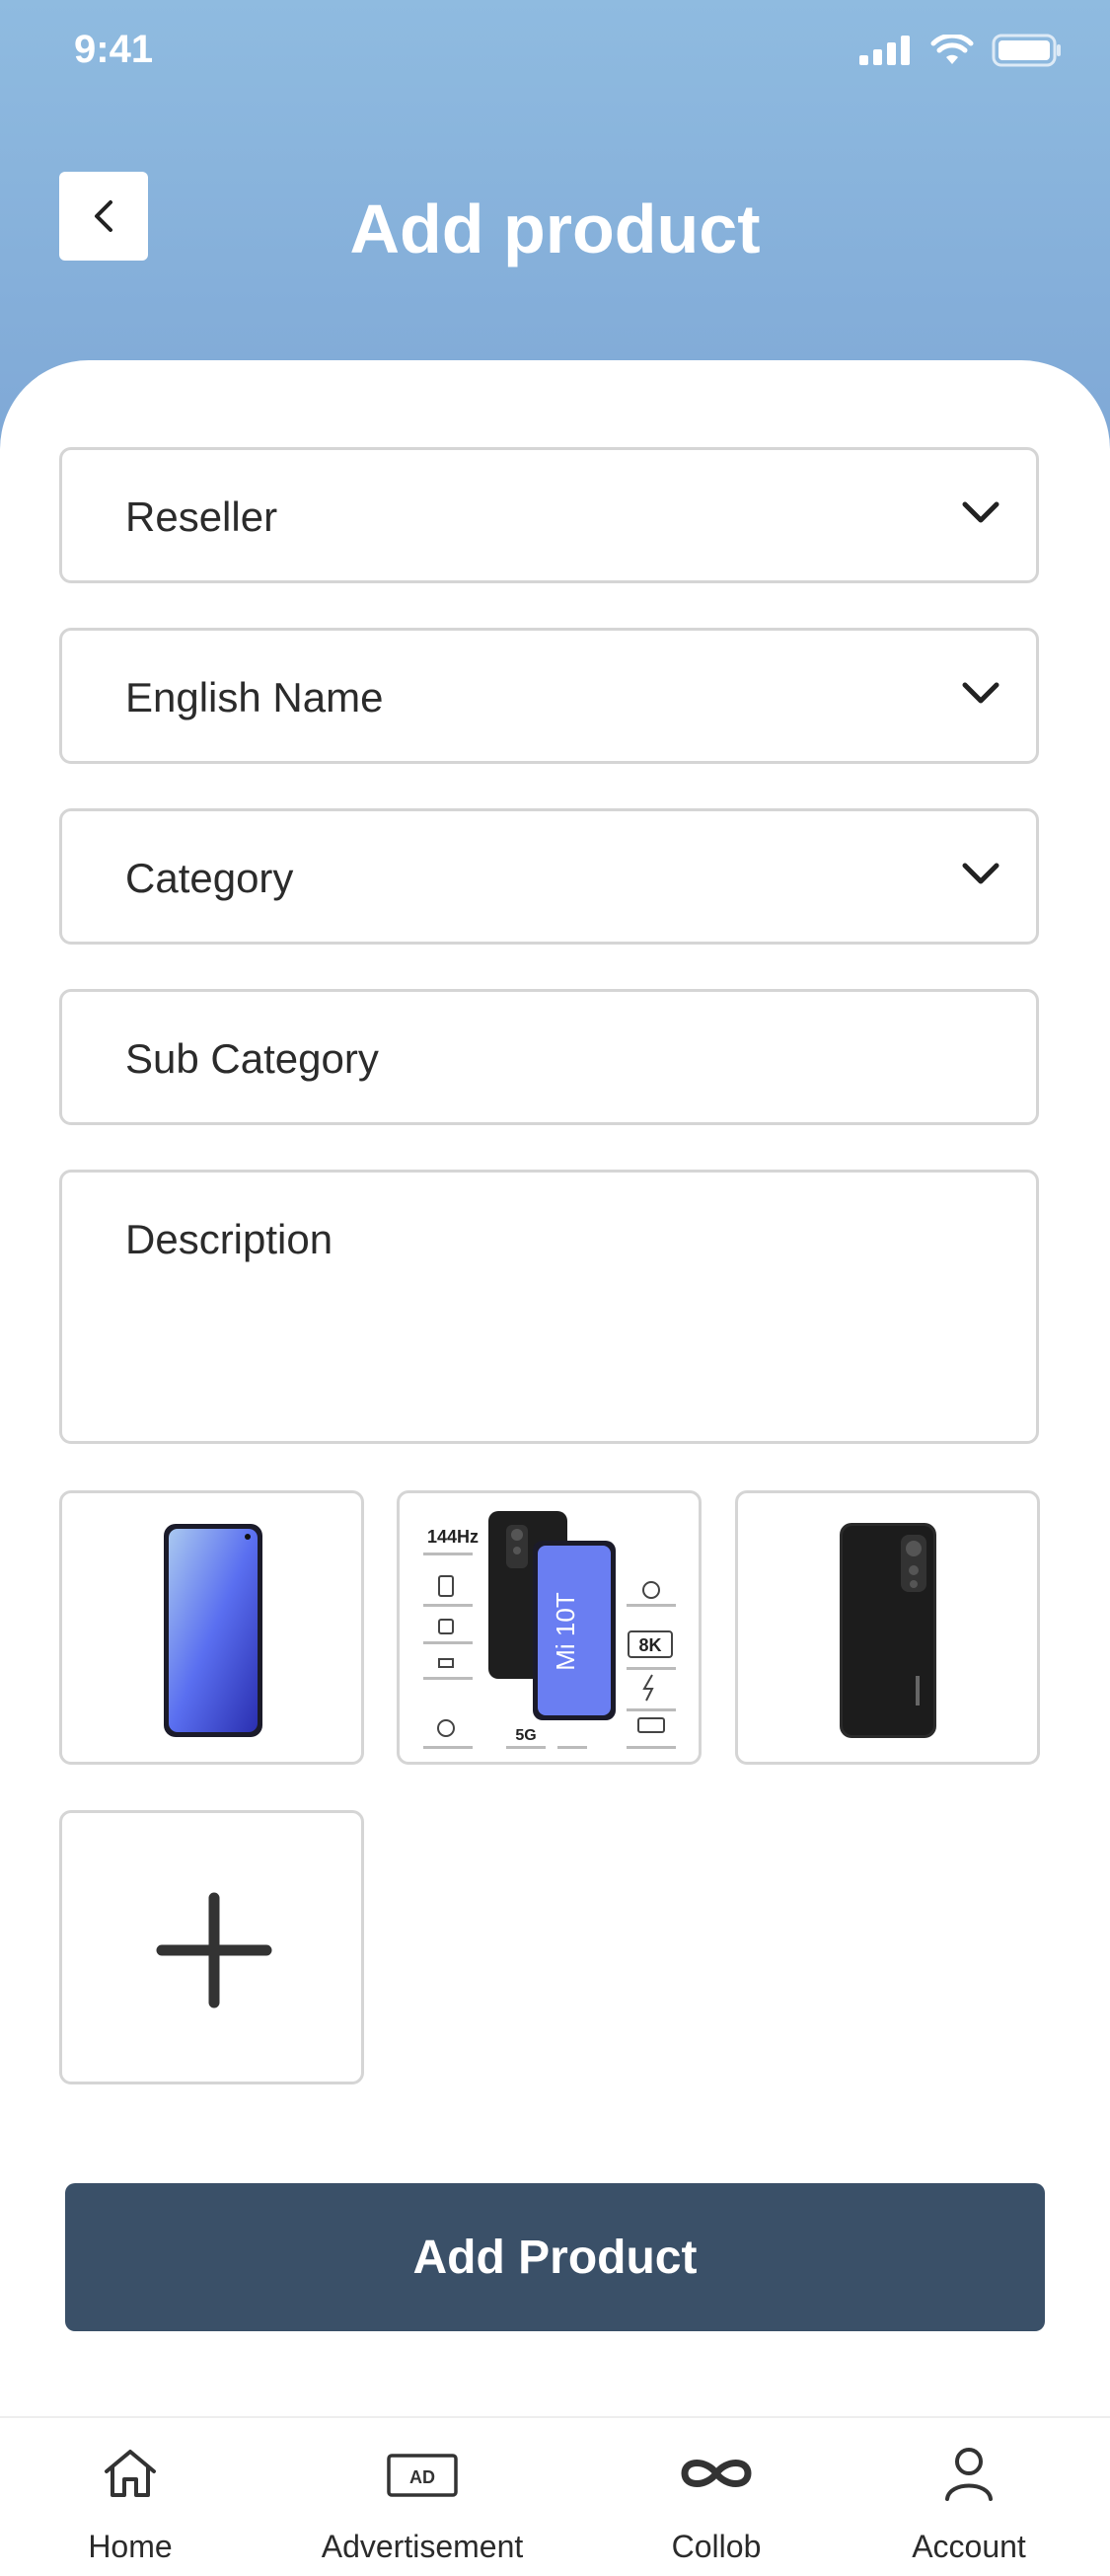  I want to click on ad-icon: AD, so click(423, 2475).